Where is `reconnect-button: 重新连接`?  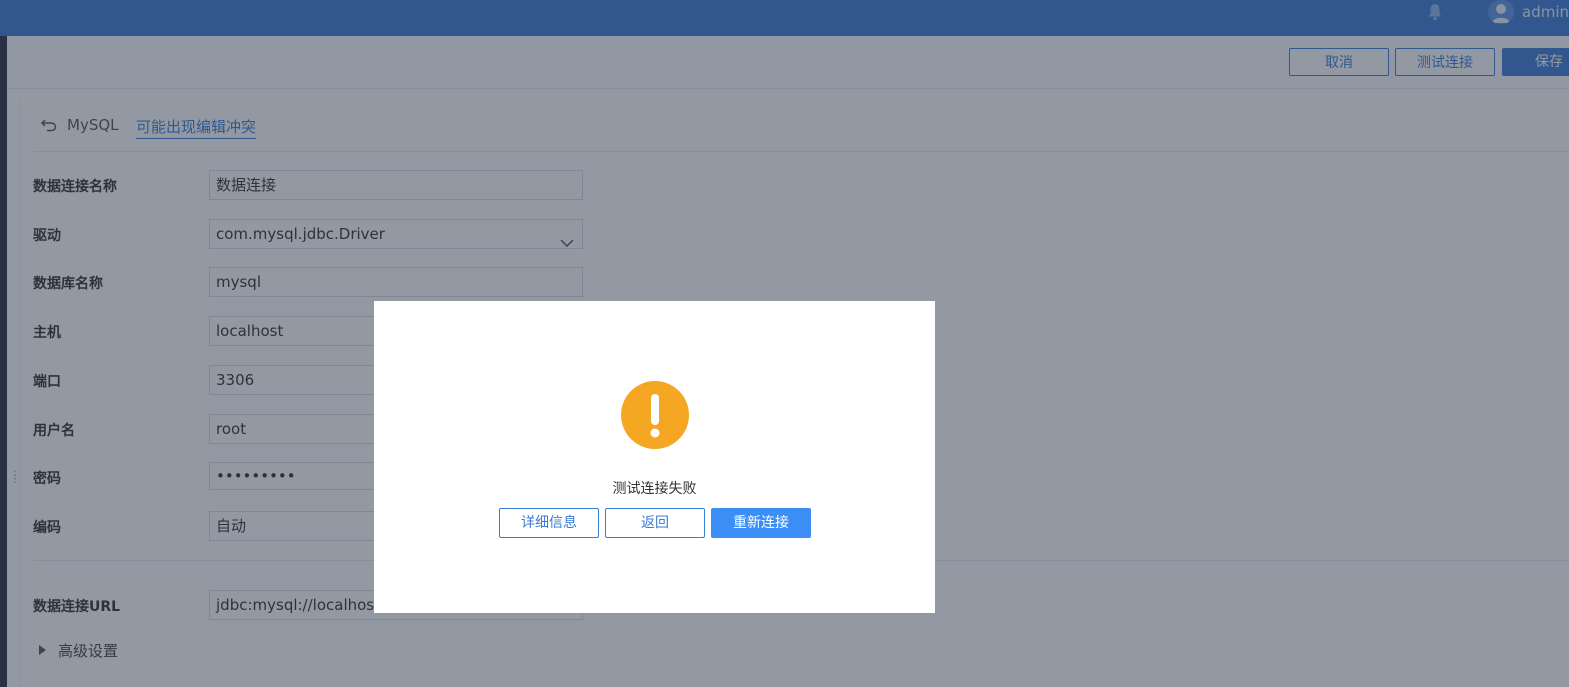
reconnect-button: 重新连接 is located at coordinates (761, 523).